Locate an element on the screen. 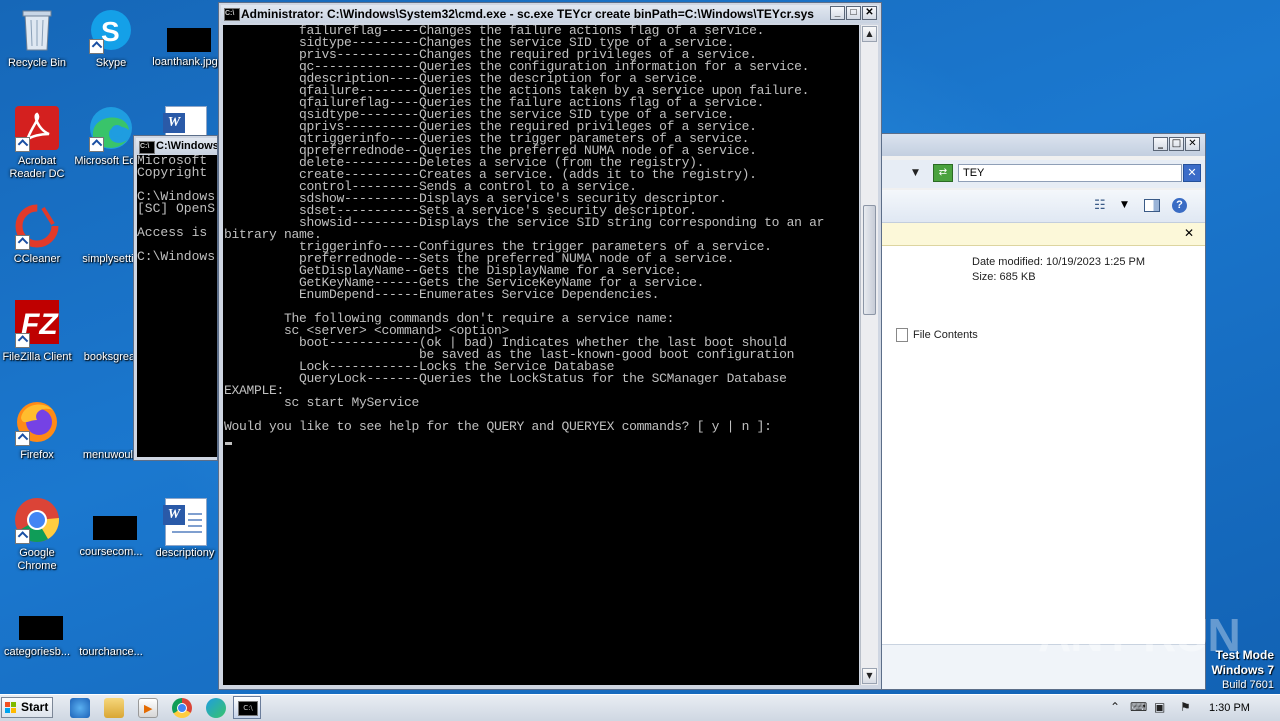 This screenshot has height=721, width=1280. desktop-icon-skype: S Skype is located at coordinates (111, 38).